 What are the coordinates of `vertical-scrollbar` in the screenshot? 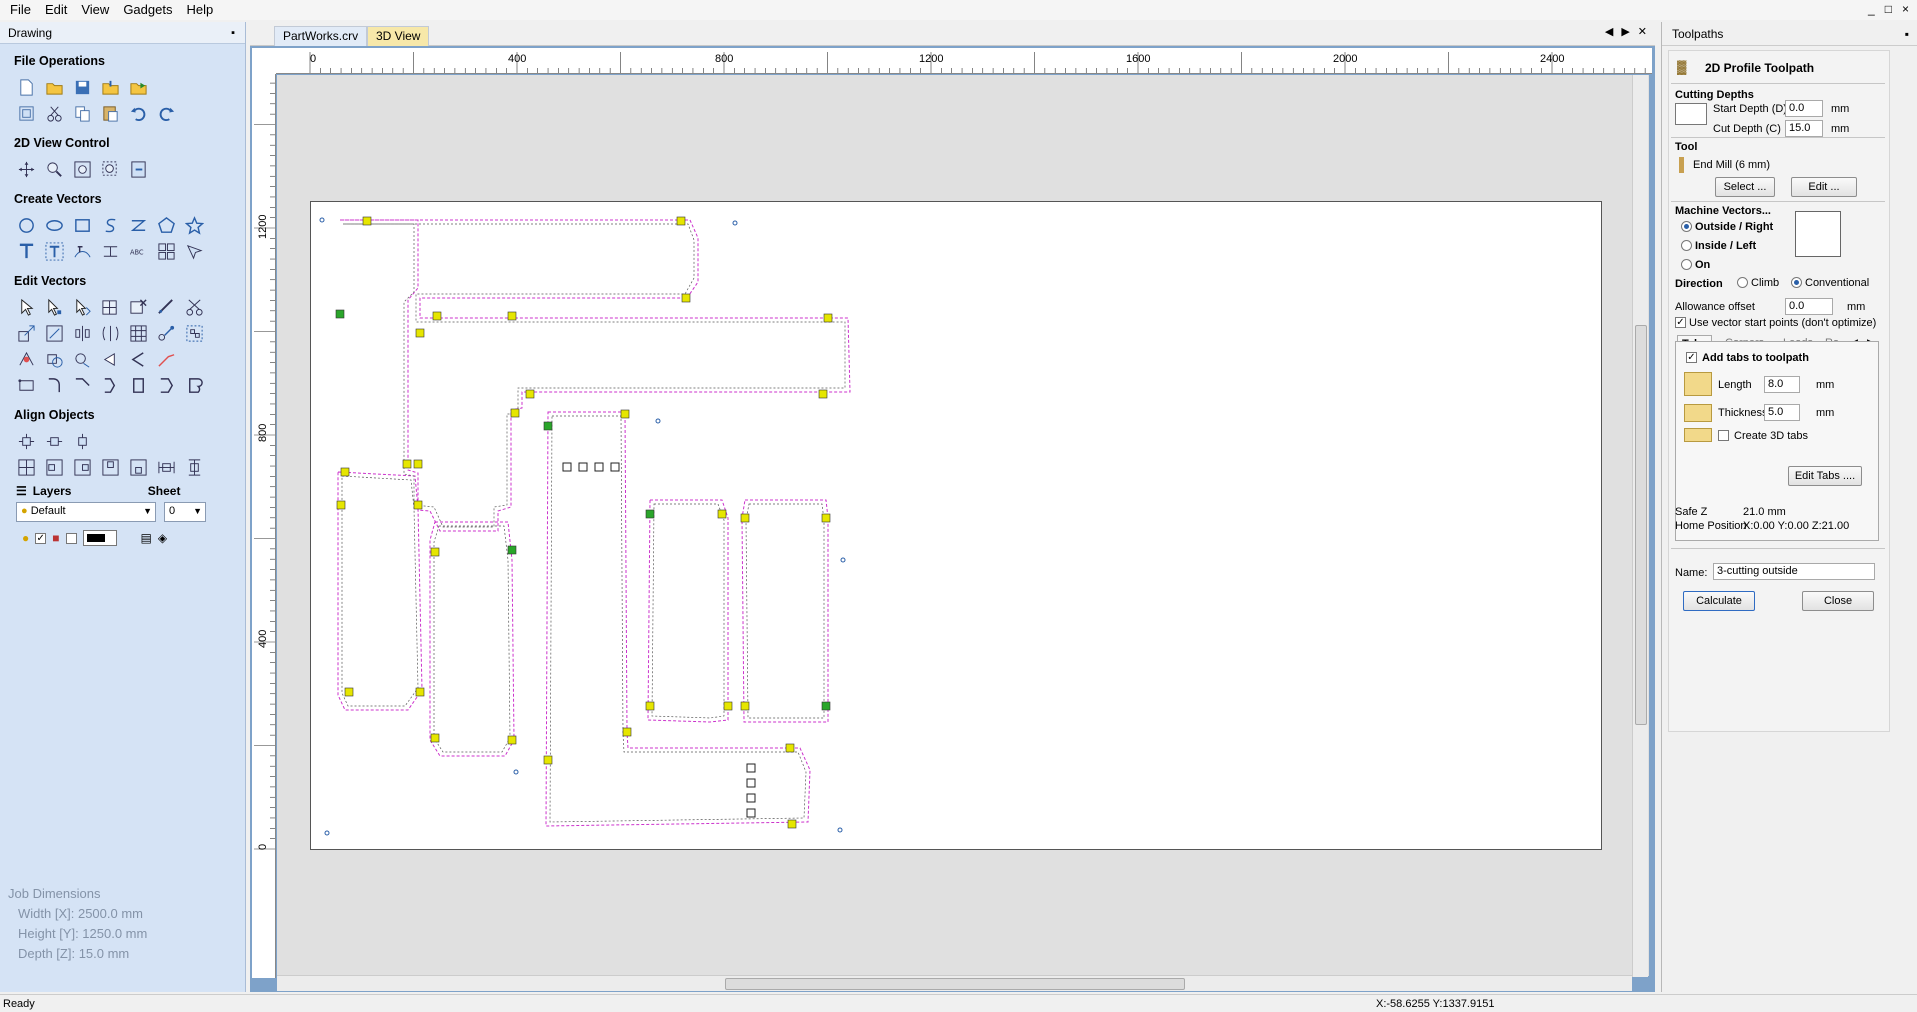 It's located at (1640, 526).